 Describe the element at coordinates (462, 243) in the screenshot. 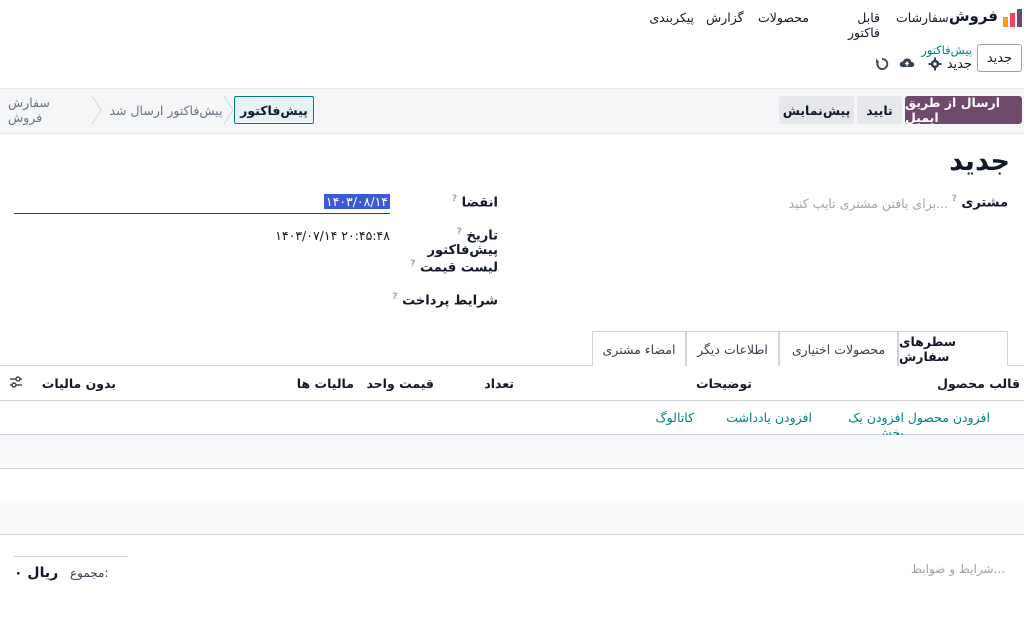

I see `quotation-date-label: ? تاریخ پیش‌فاکتور` at that location.